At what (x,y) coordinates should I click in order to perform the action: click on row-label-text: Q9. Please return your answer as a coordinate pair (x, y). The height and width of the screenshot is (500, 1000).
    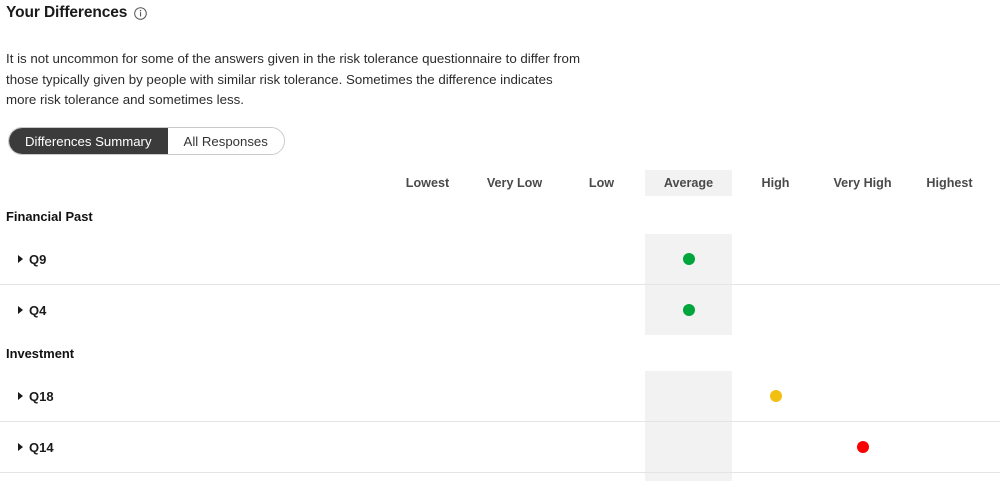
    Looking at the image, I should click on (38, 259).